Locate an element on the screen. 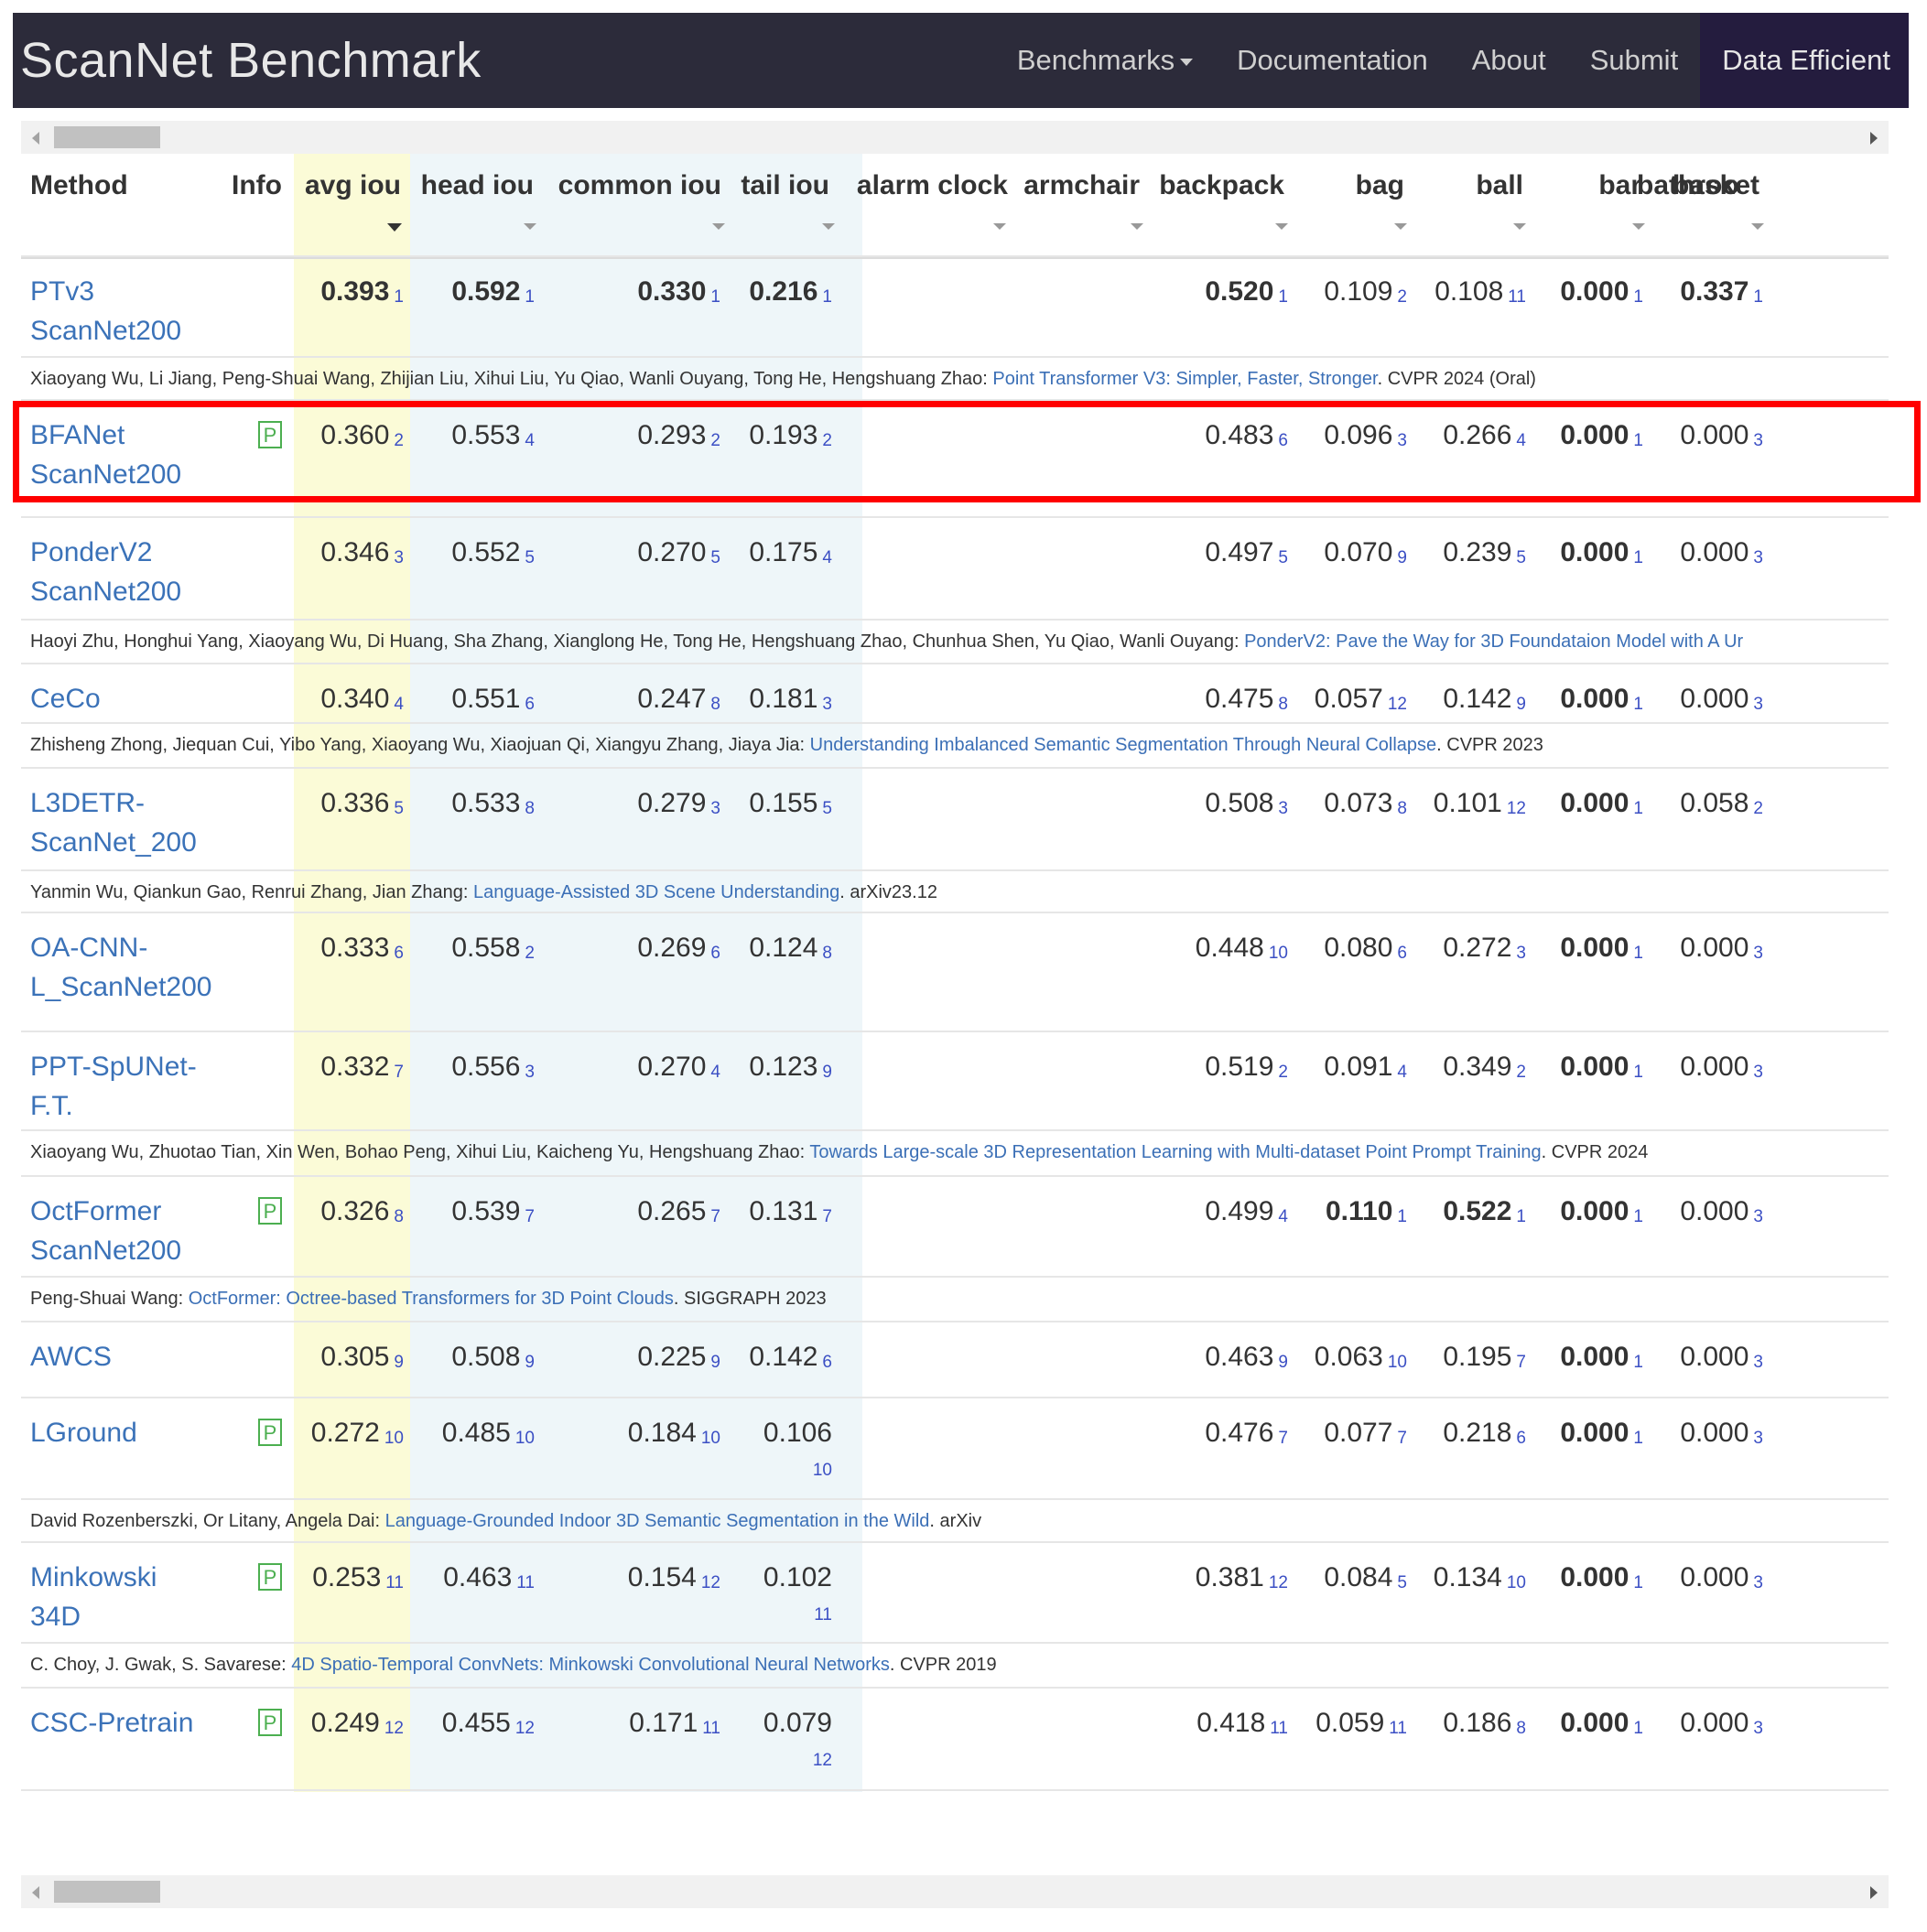  method-name-link: CSC-Pretrain is located at coordinates (111, 1723).